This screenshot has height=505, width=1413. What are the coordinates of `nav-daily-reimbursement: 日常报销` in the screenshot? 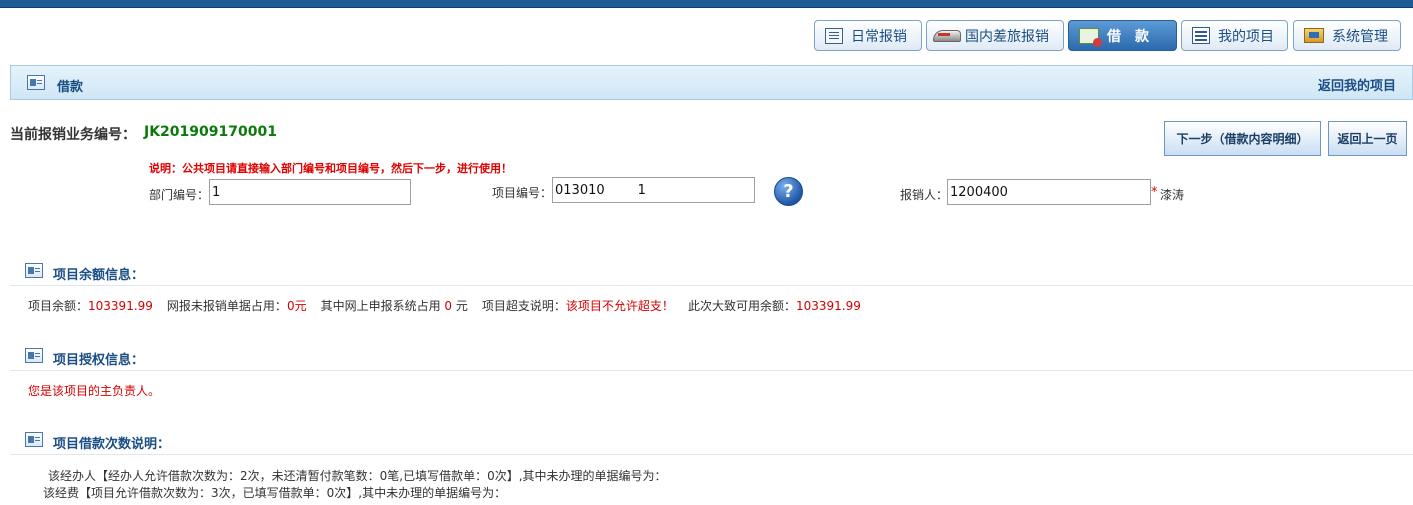 It's located at (868, 35).